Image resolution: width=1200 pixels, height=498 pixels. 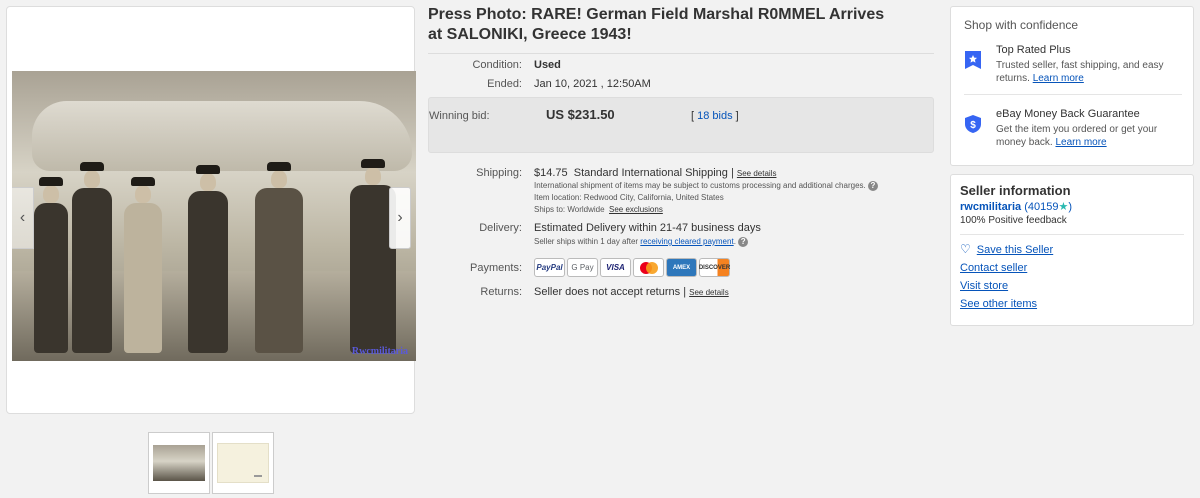 I want to click on shipping-method: Standard International Shipping |, so click(x=653, y=173).